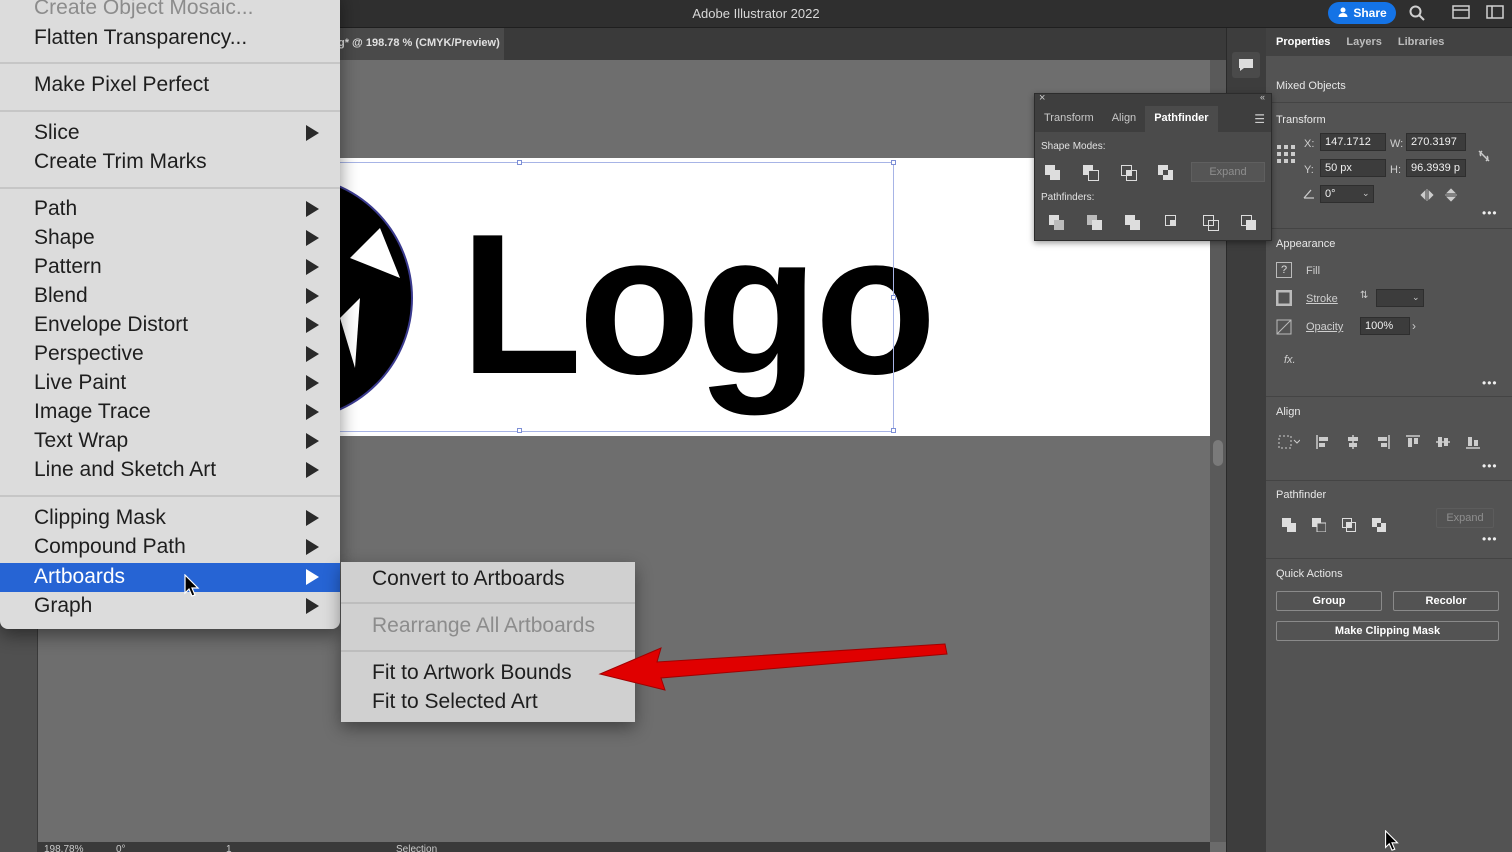  What do you see at coordinates (312, 296) in the screenshot?
I see `submenu-arrow-icon` at bounding box center [312, 296].